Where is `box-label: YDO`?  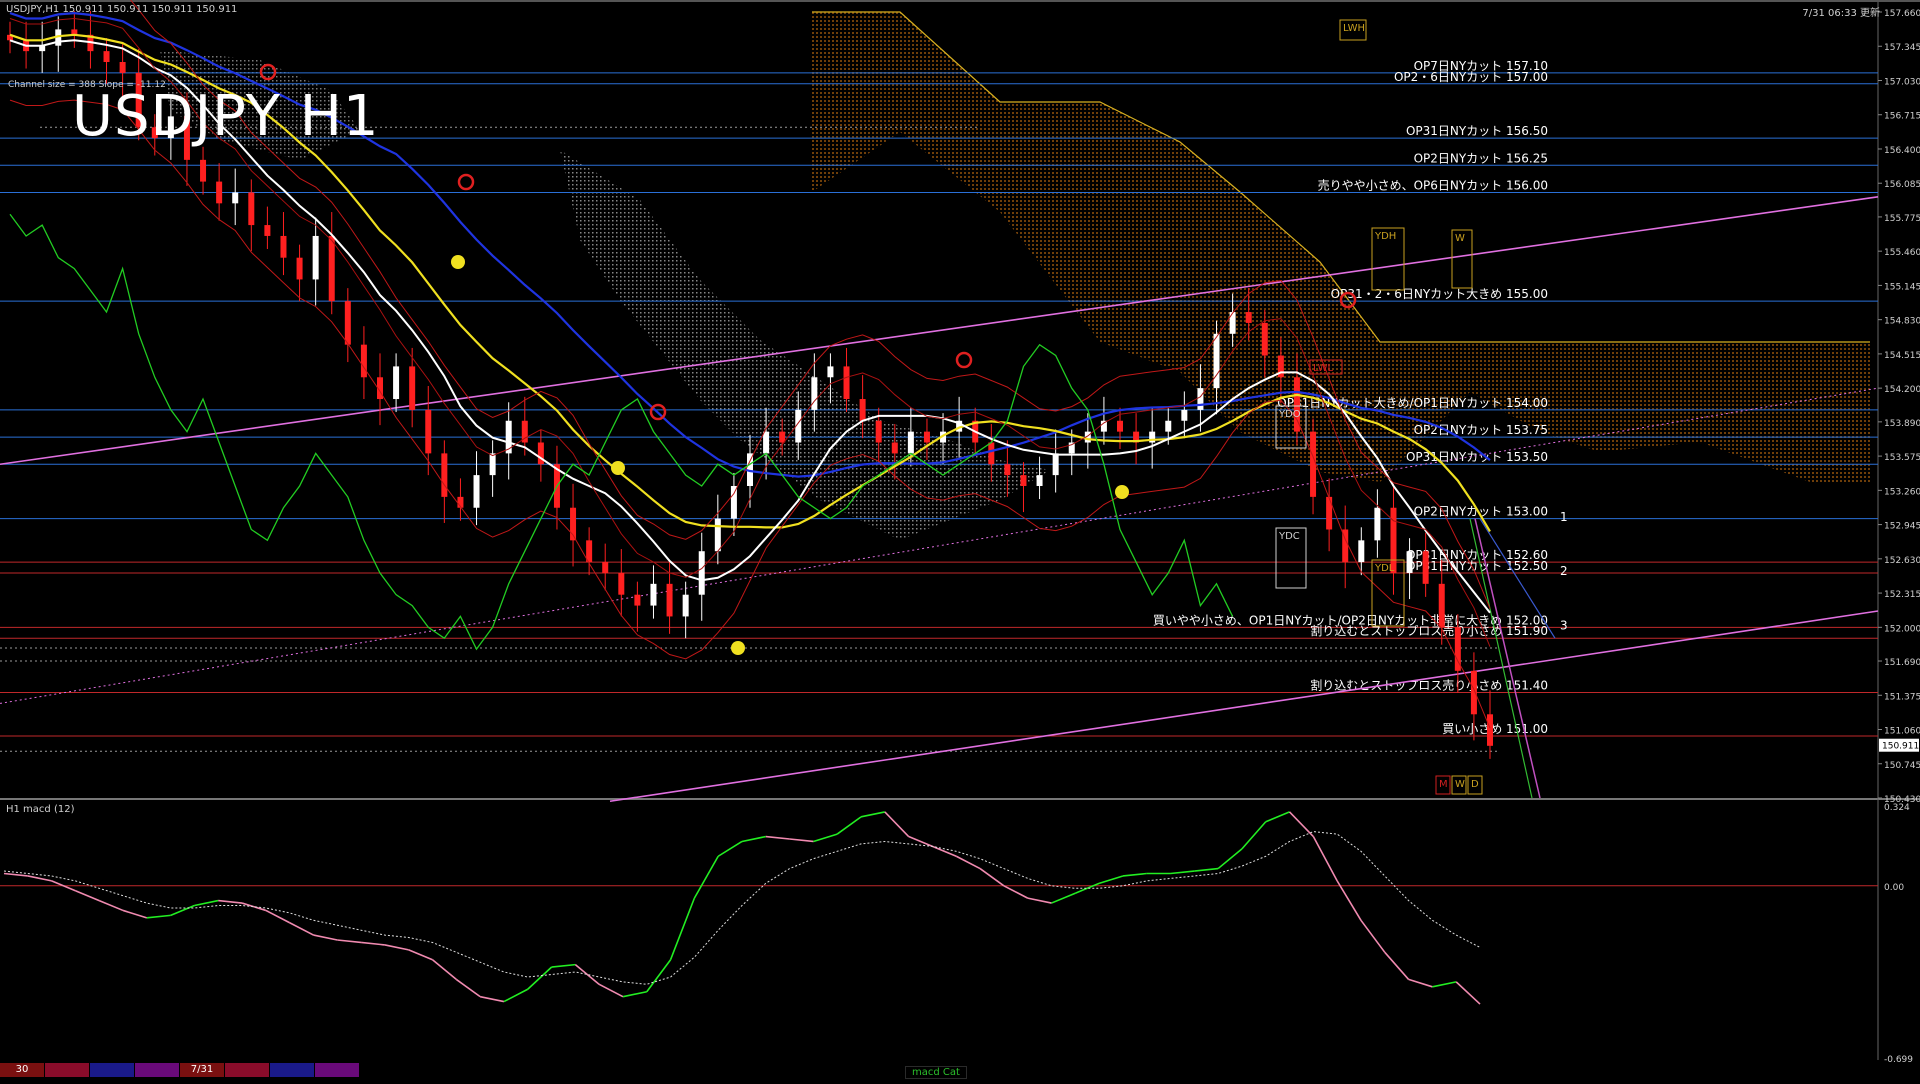
box-label: YDO is located at coordinates (1289, 414).